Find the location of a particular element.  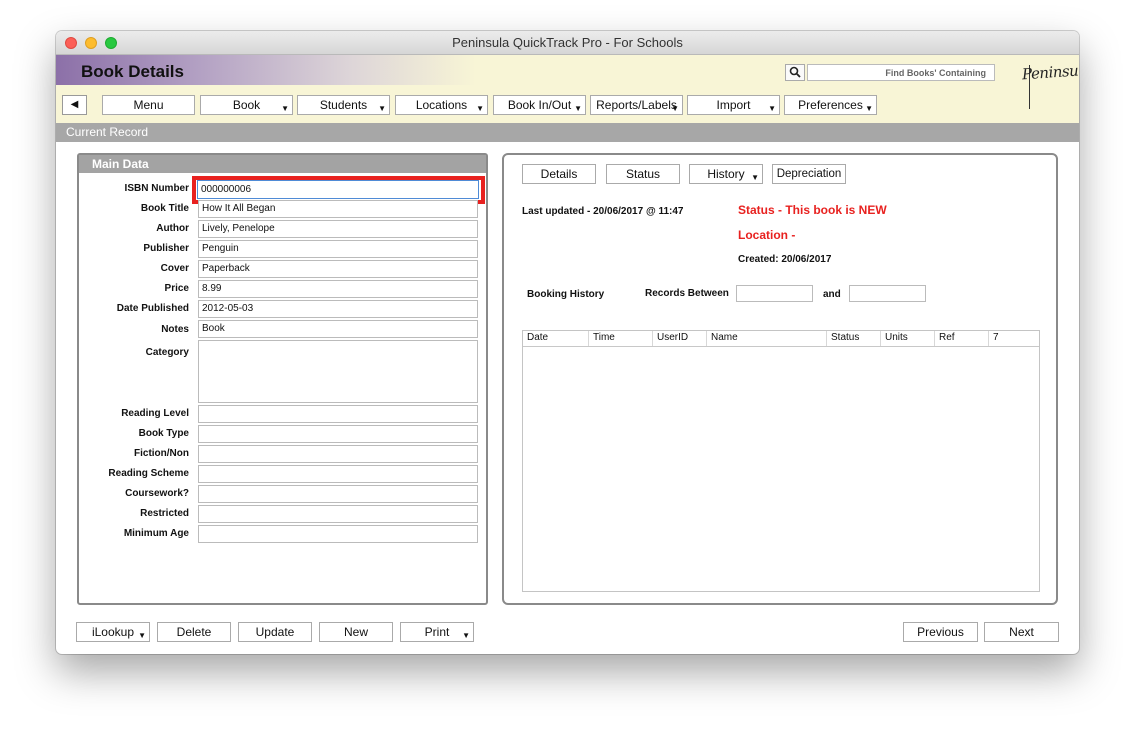

previous-label: Previous is located at coordinates (940, 632).